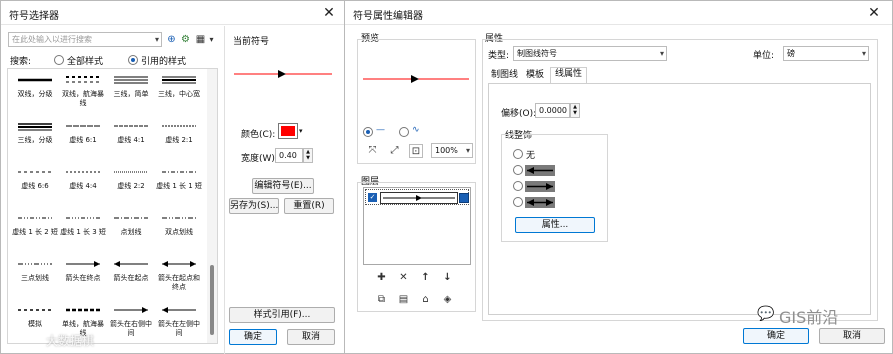 Image resolution: width=893 pixels, height=354 pixels. I want to click on symbol-cell: 虚线 2:2, so click(131, 185).